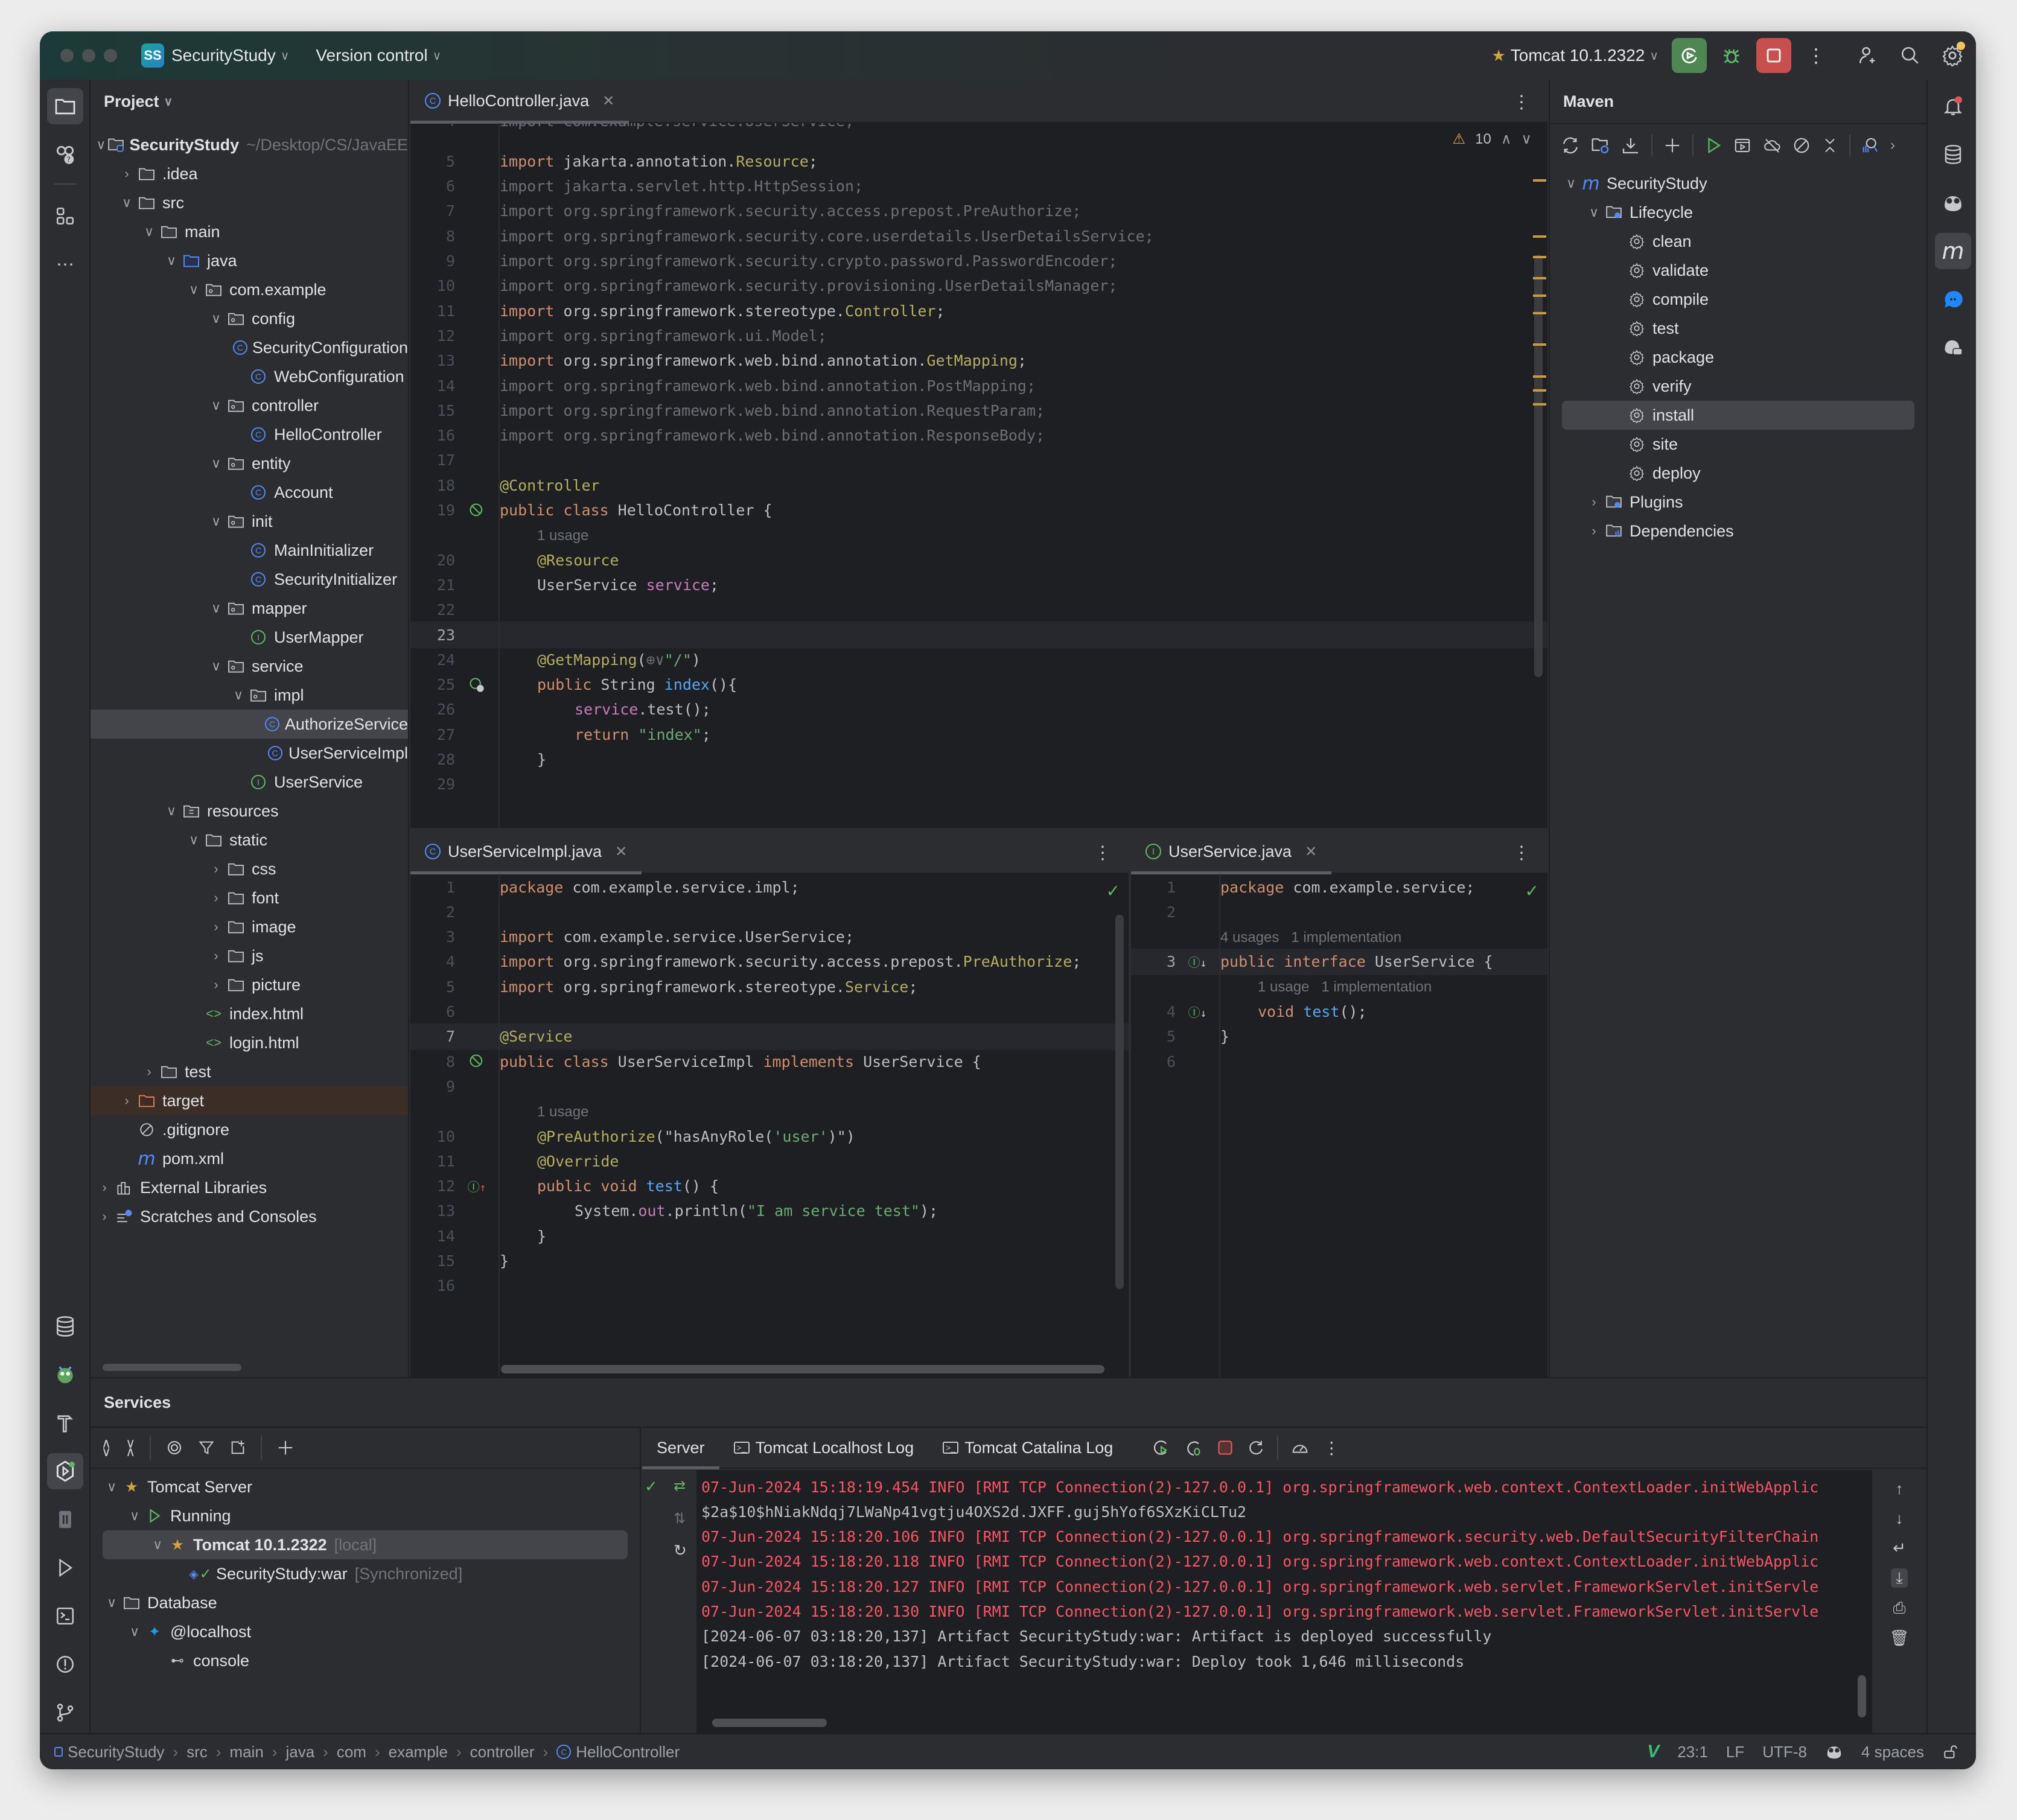 The image size is (2017, 1820). I want to click on tree-item: › image, so click(250, 926).